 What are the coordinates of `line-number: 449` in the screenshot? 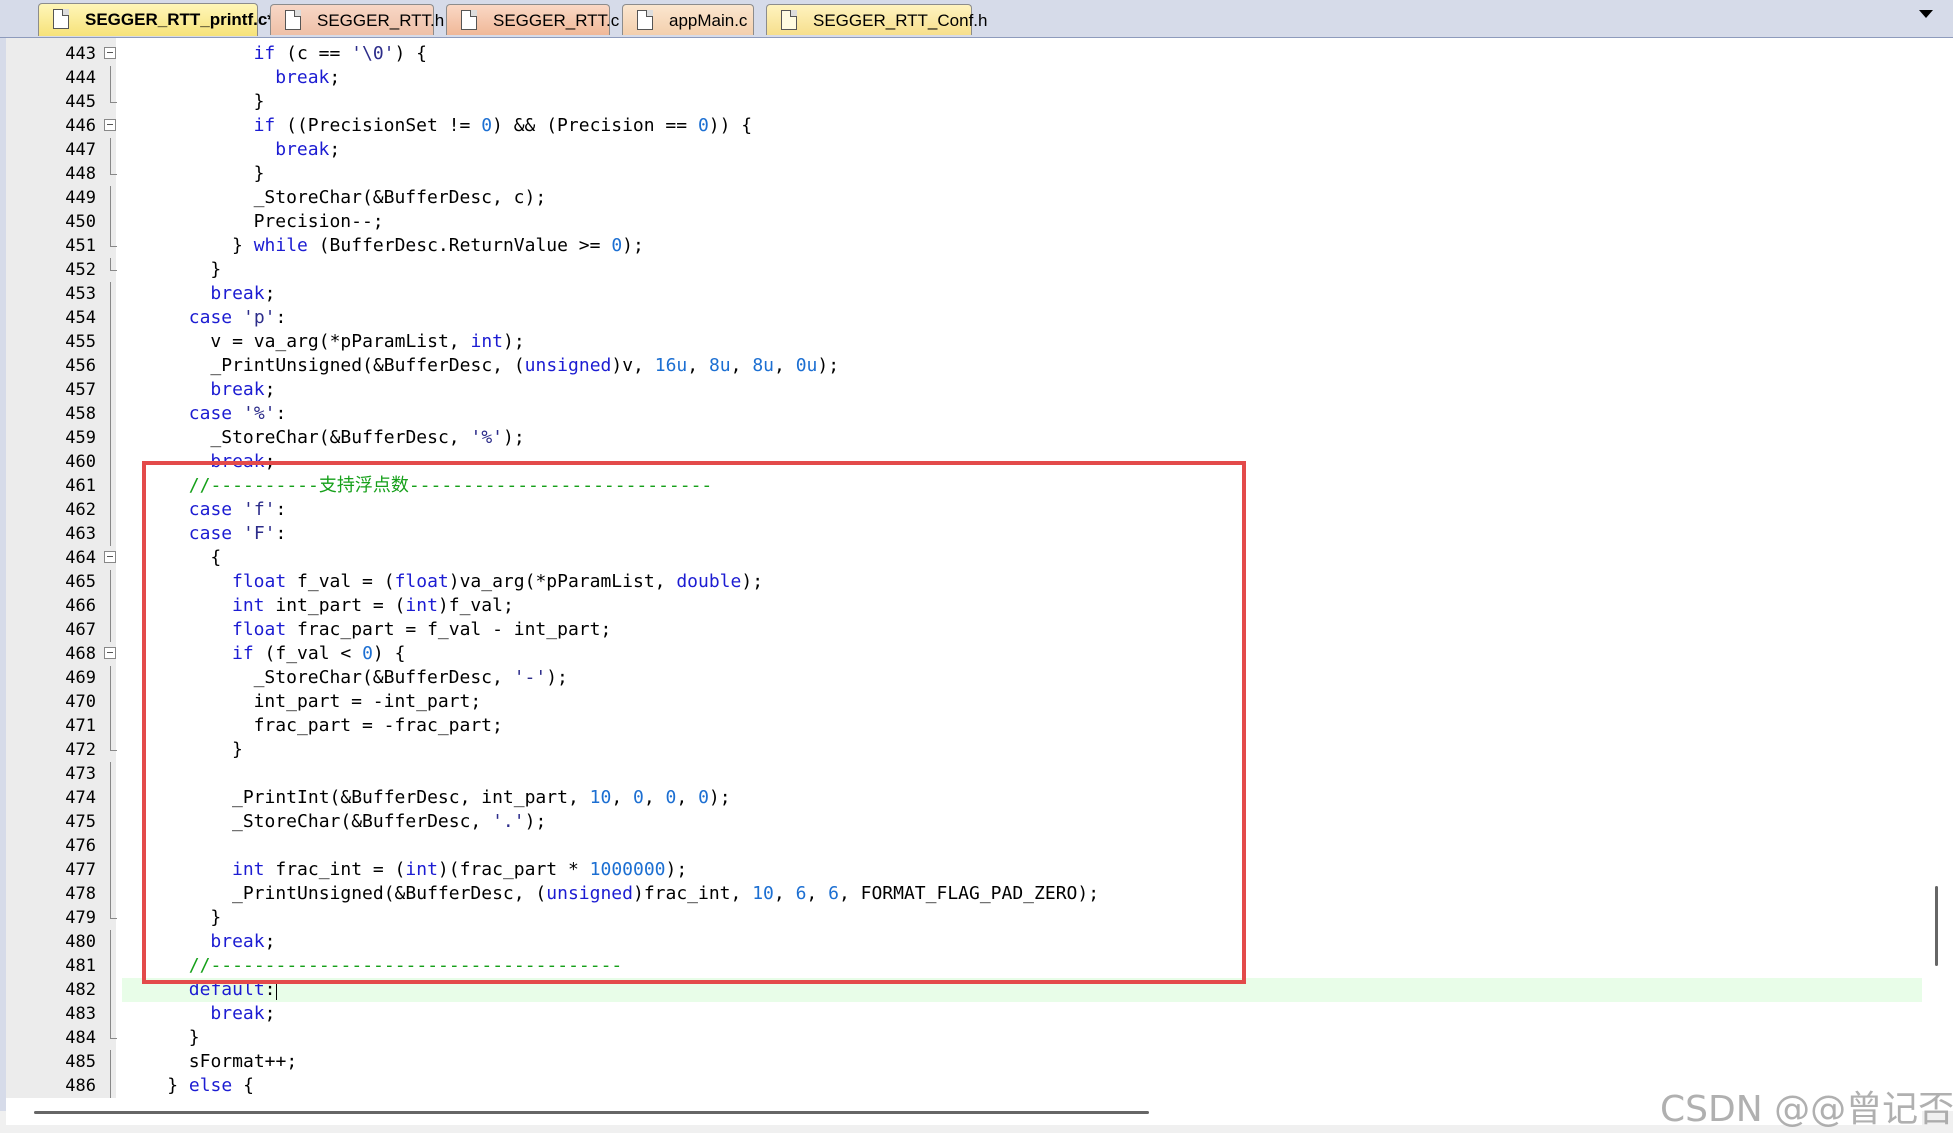 It's located at (80, 198).